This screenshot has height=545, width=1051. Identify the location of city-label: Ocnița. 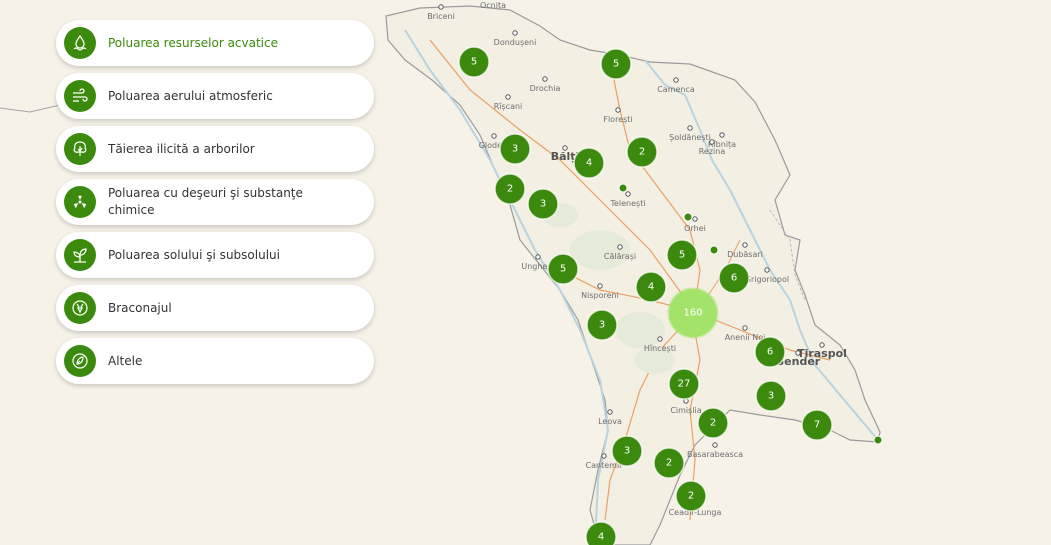
(493, 6).